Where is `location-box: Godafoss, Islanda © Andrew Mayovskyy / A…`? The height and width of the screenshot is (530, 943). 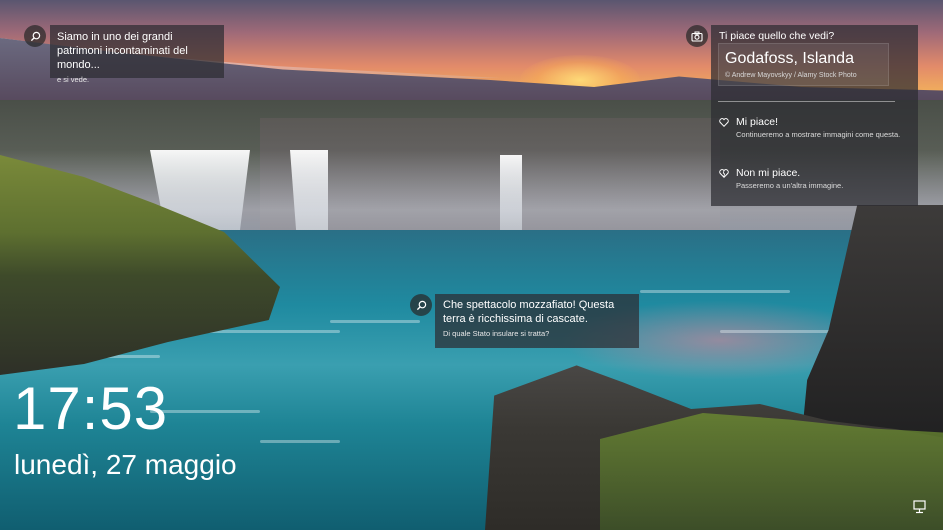 location-box: Godafoss, Islanda © Andrew Mayovskyy / A… is located at coordinates (803, 64).